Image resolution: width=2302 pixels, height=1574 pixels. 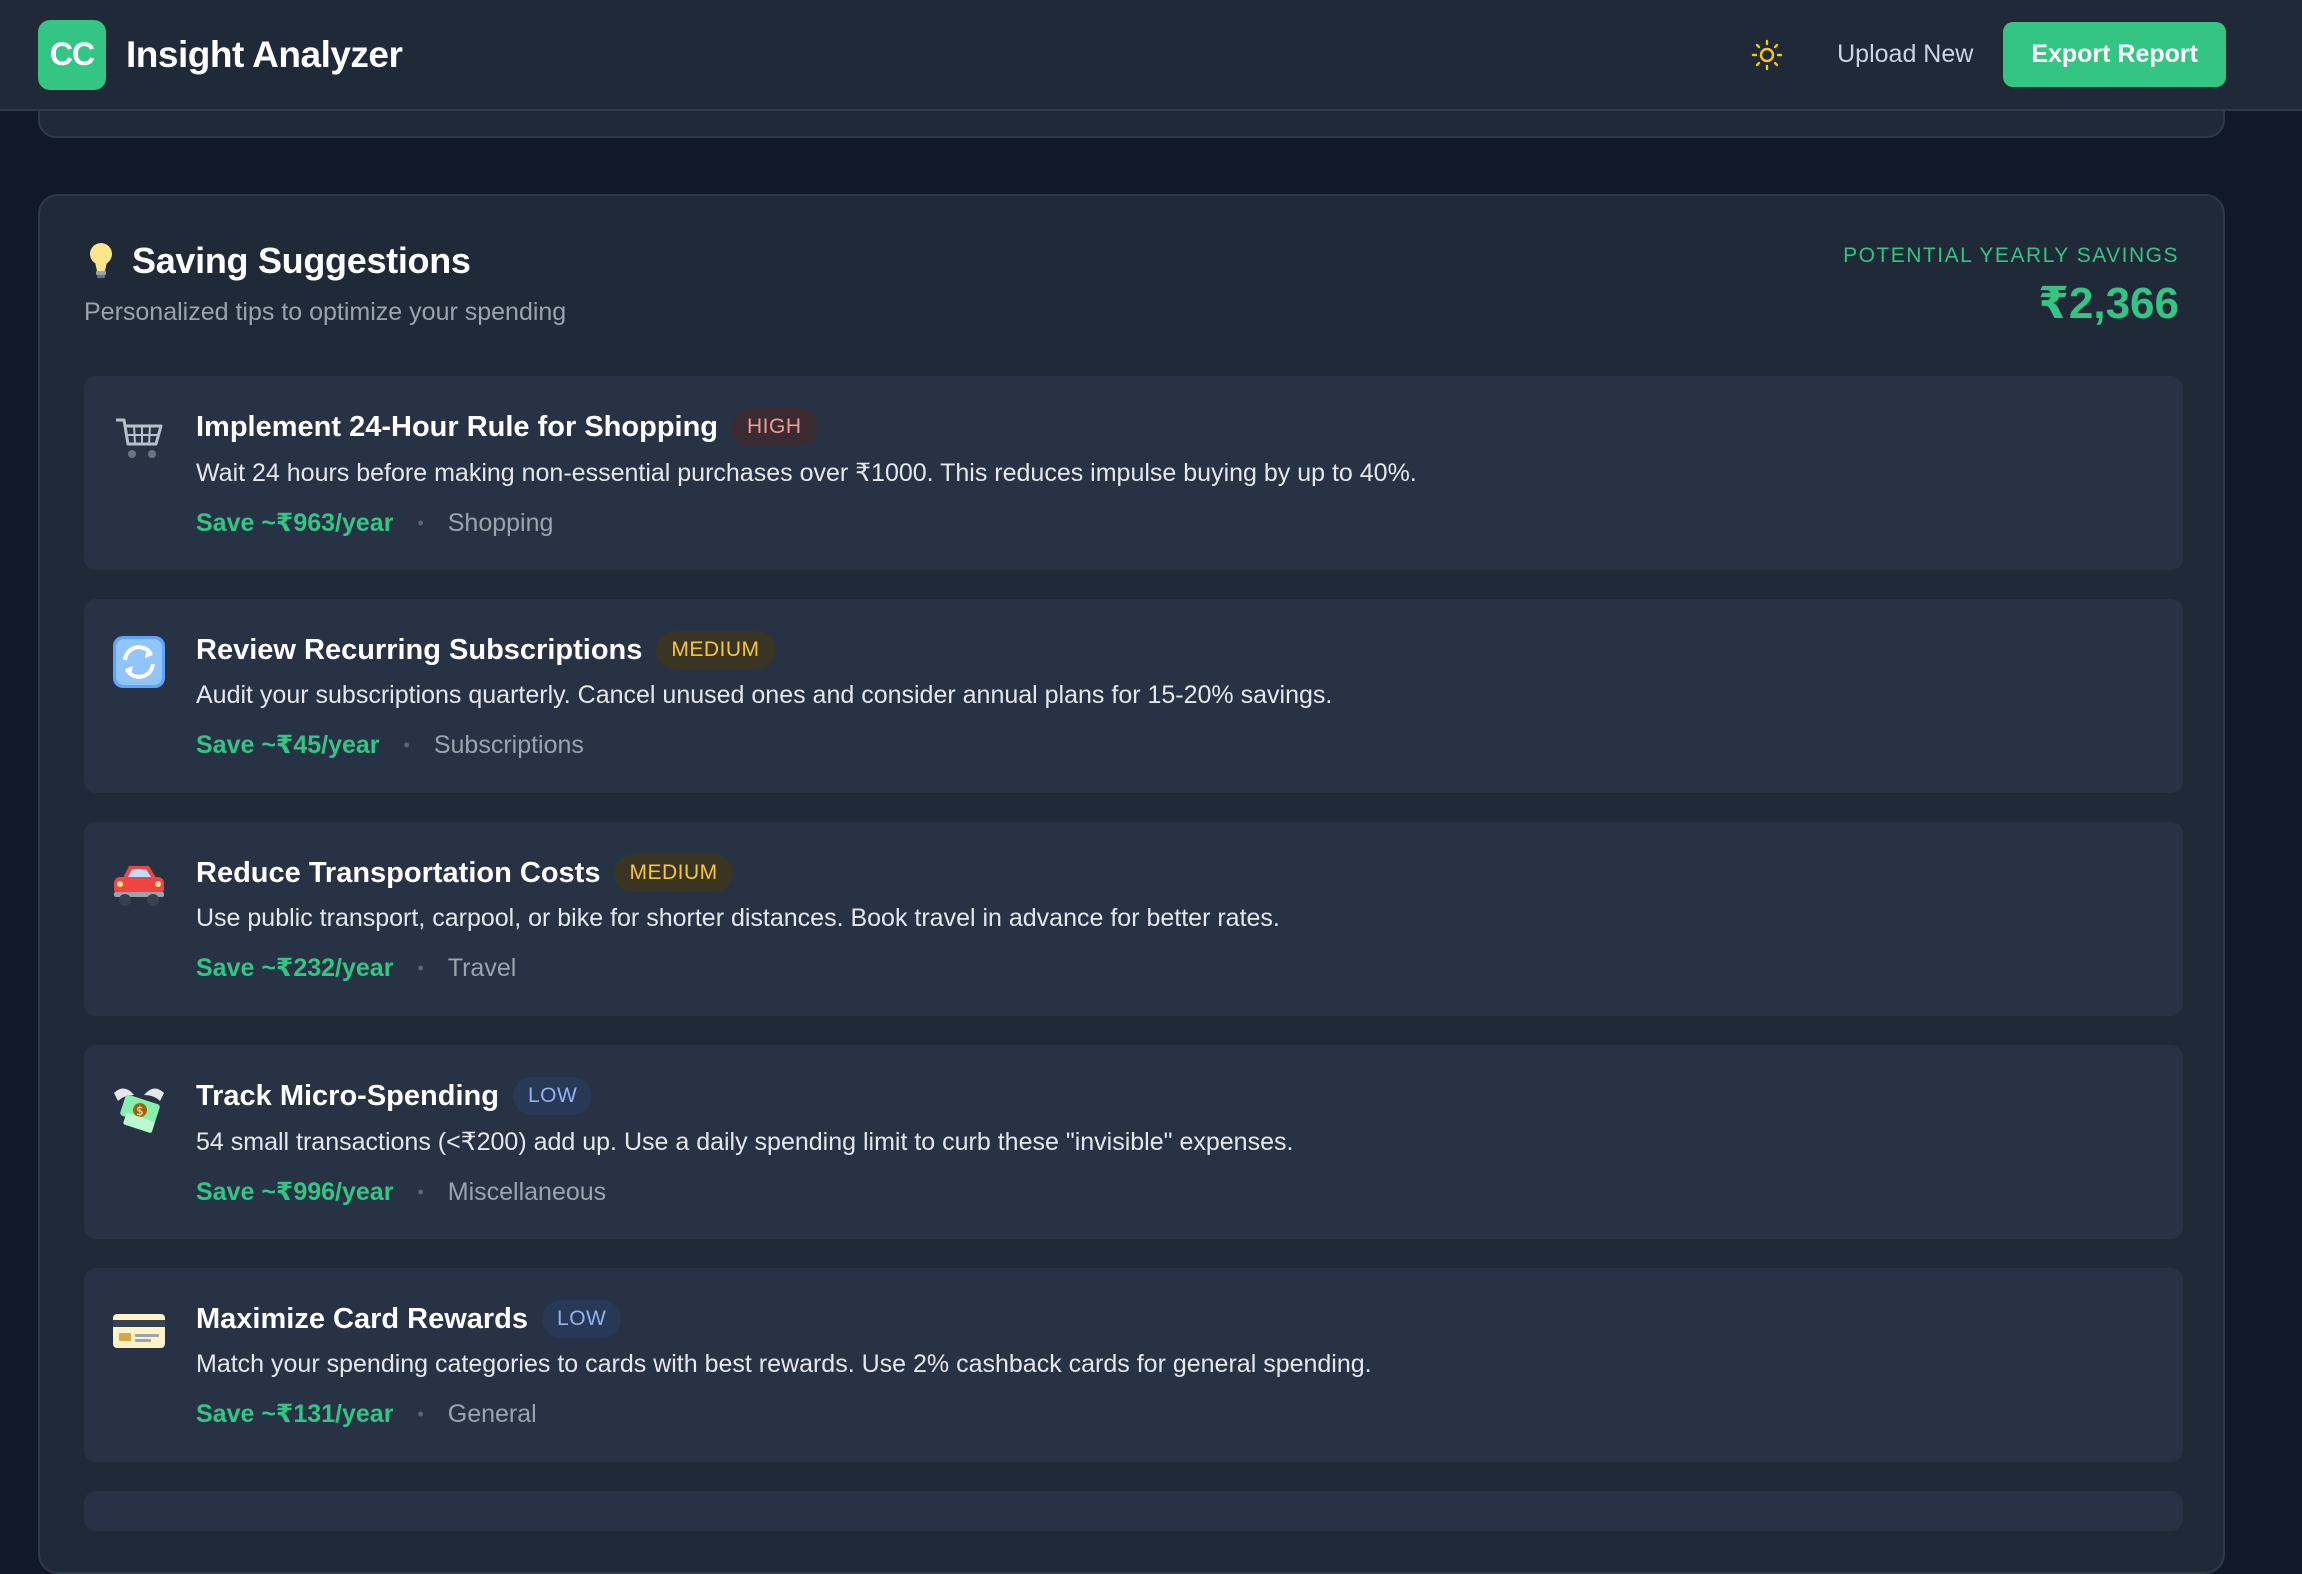 What do you see at coordinates (774, 427) in the screenshot?
I see `priority-badge: HIGH` at bounding box center [774, 427].